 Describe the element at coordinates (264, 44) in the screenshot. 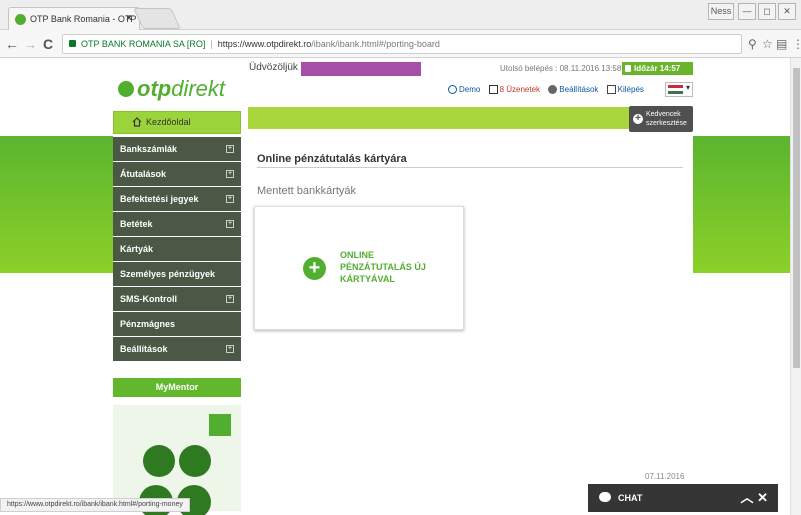

I see `url-host: https://www.otpdirekt.ro` at that location.